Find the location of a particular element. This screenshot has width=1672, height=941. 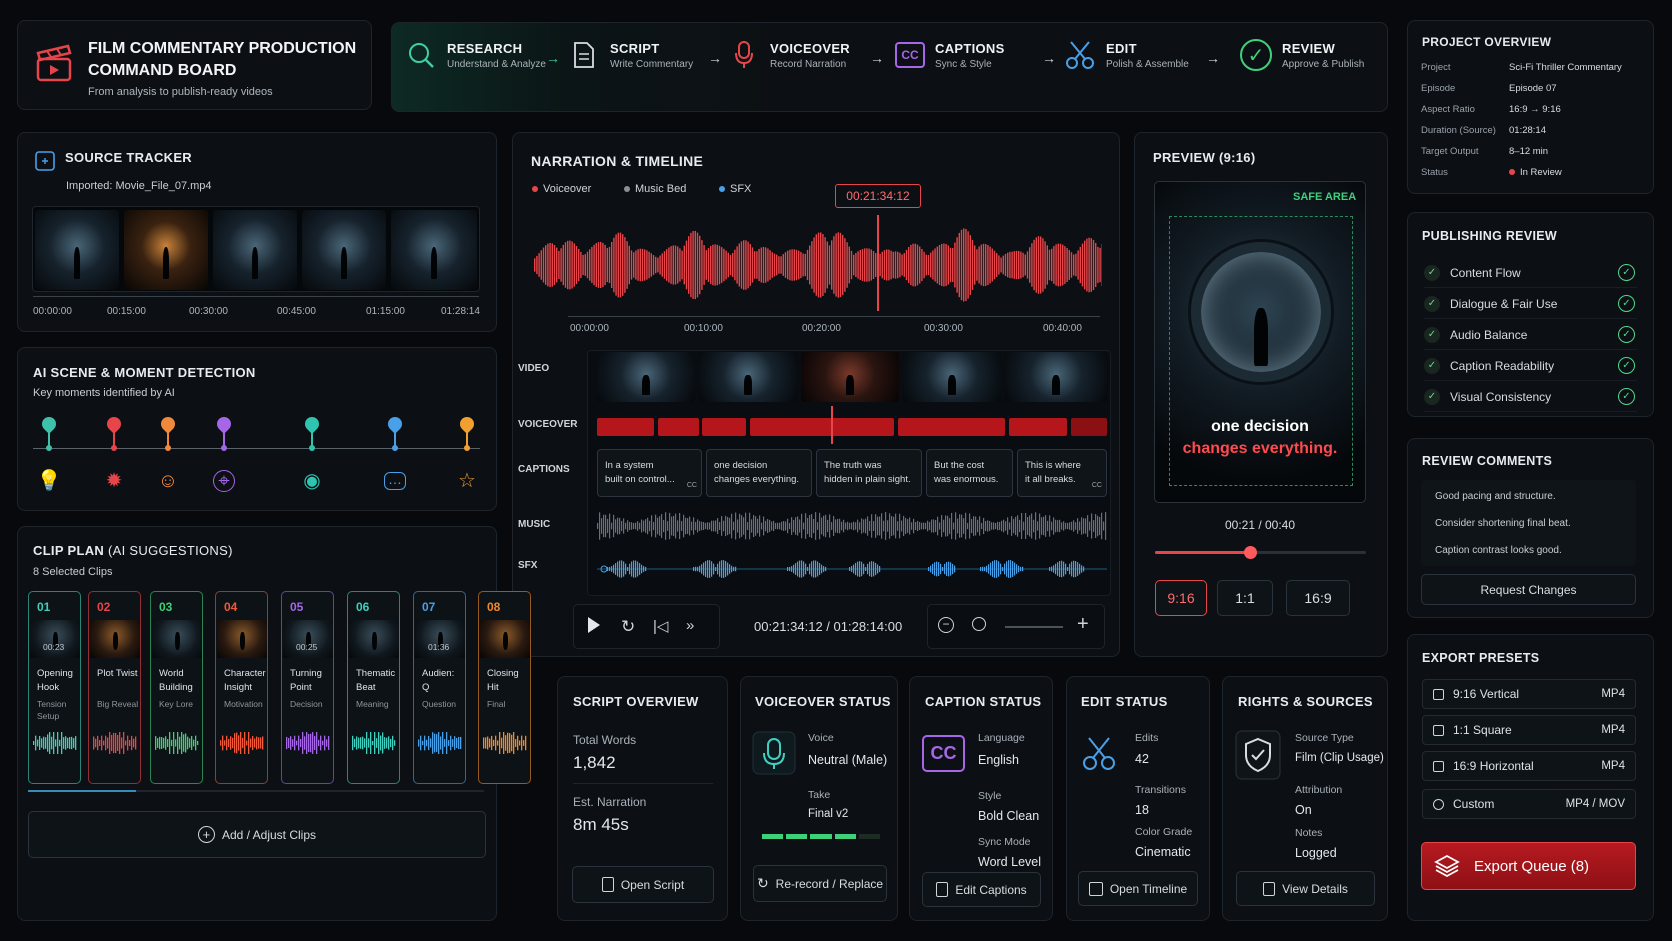

clip-card: 05 00:25 Turning Point Decision is located at coordinates (307, 687).